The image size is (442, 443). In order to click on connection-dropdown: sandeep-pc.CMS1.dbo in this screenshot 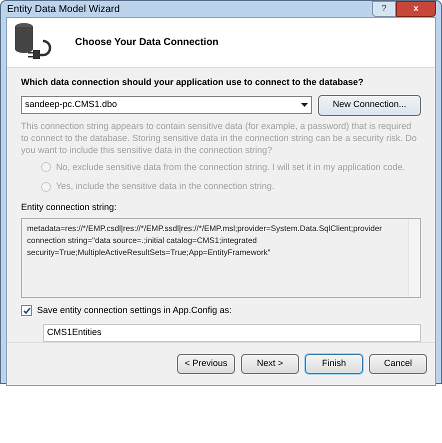, I will do `click(166, 105)`.